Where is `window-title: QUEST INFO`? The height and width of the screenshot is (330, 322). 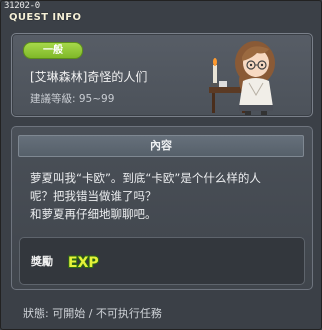
window-title: QUEST INFO is located at coordinates (45, 17).